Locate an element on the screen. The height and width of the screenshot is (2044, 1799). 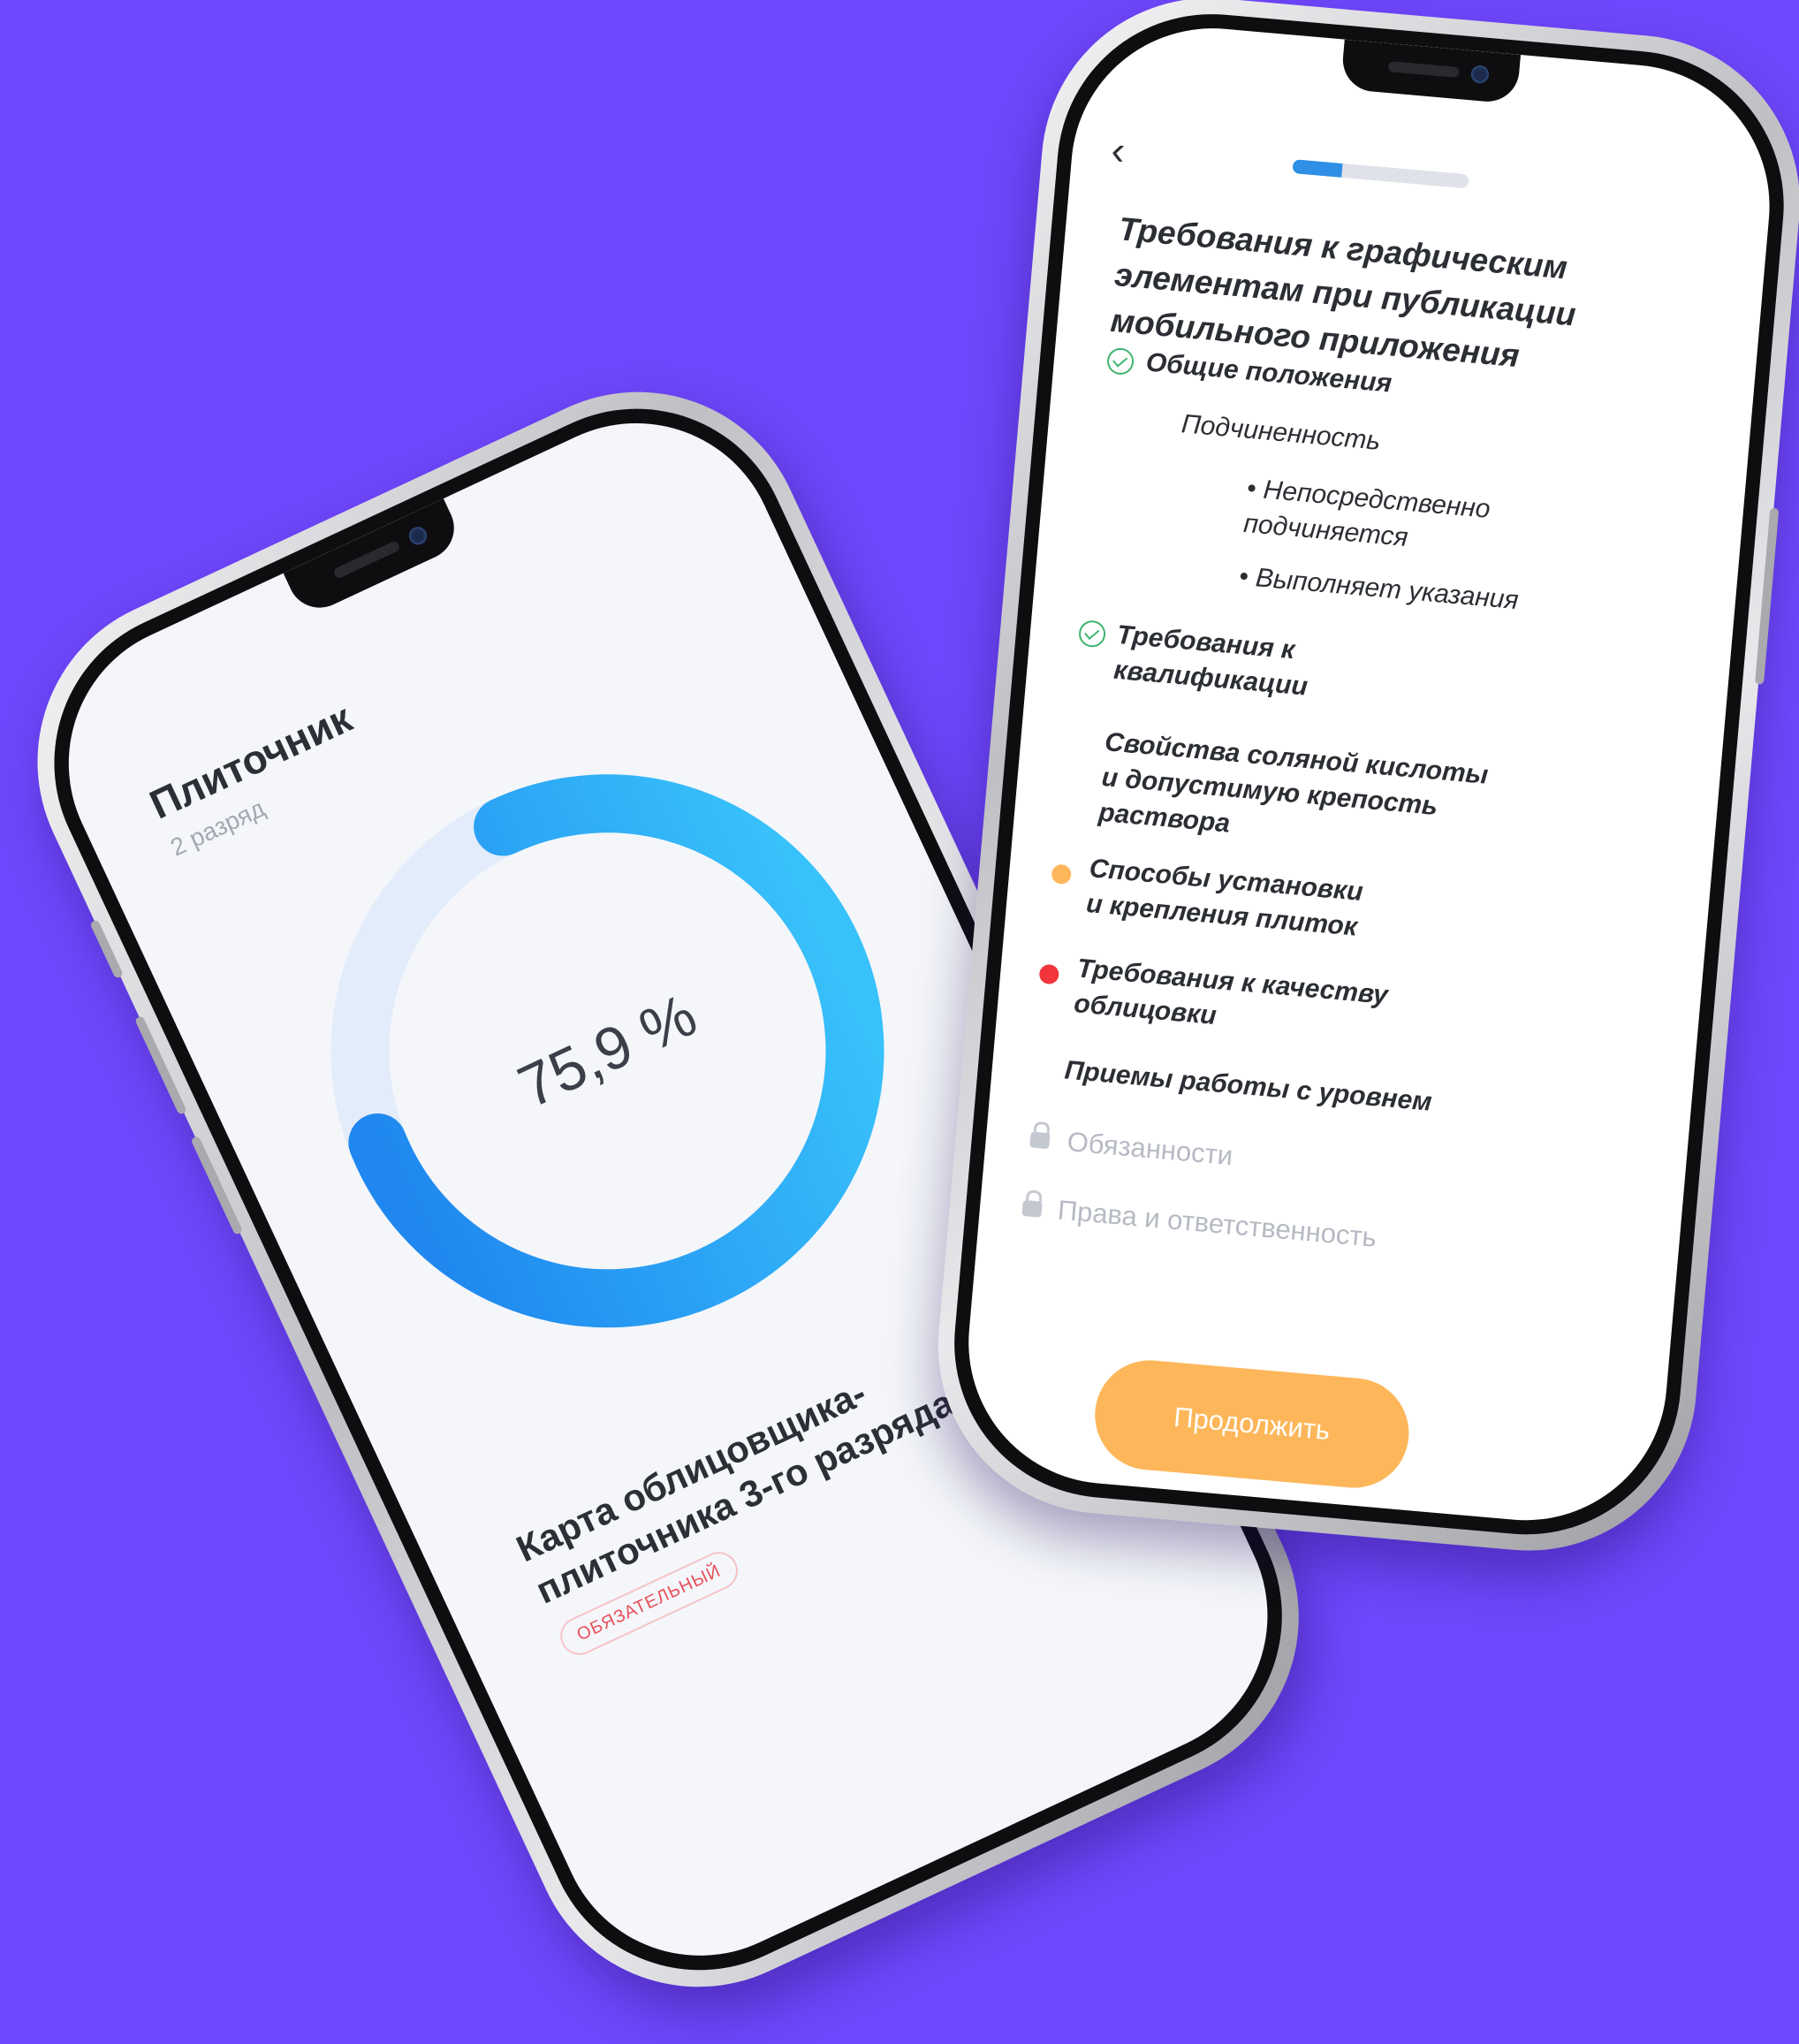
continue-button: Продолжить is located at coordinates (1252, 1424).